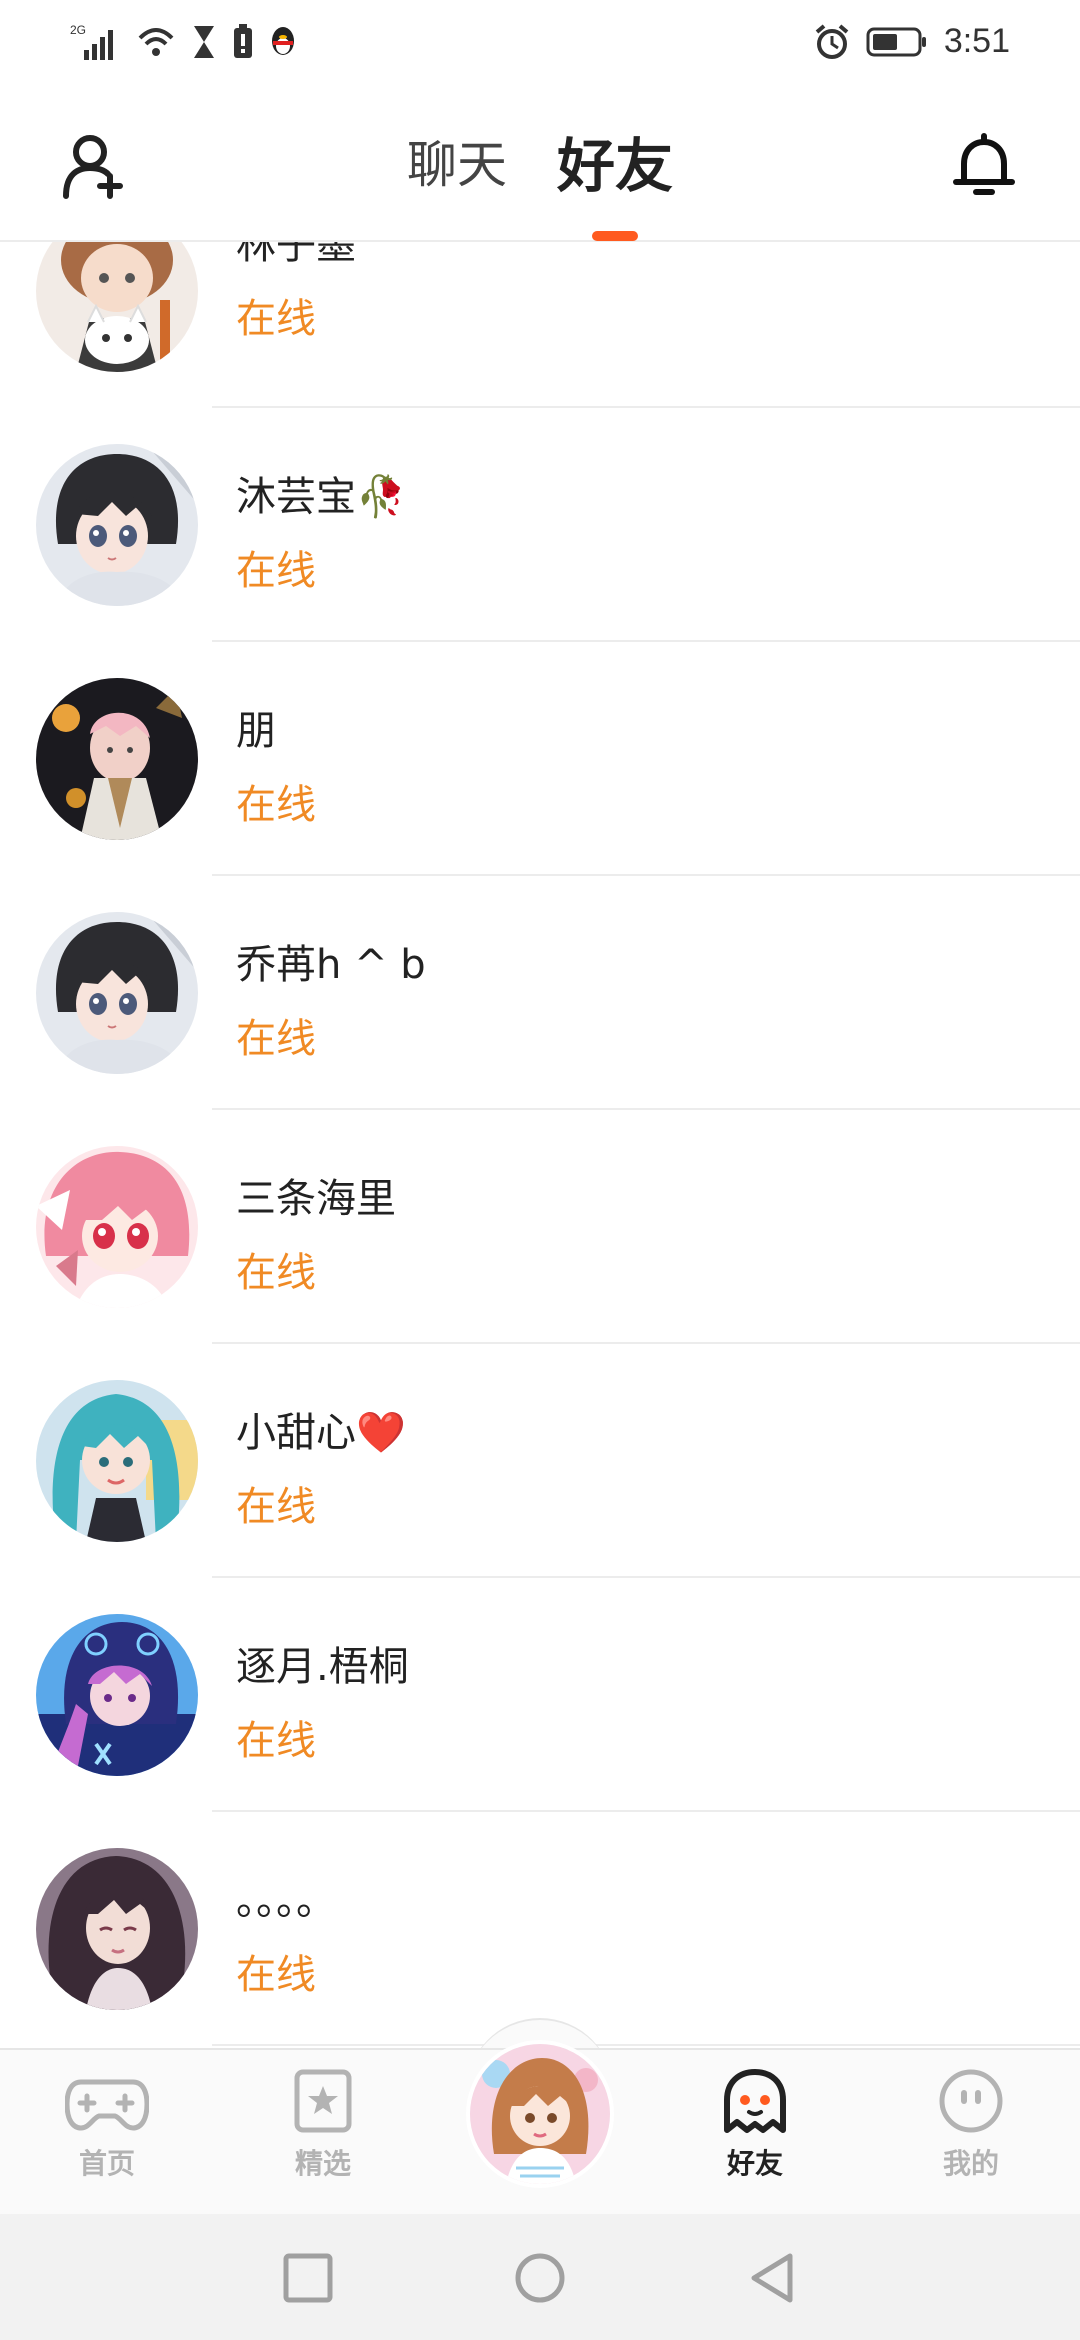  I want to click on friend-name: 林子墨, so click(296, 255).